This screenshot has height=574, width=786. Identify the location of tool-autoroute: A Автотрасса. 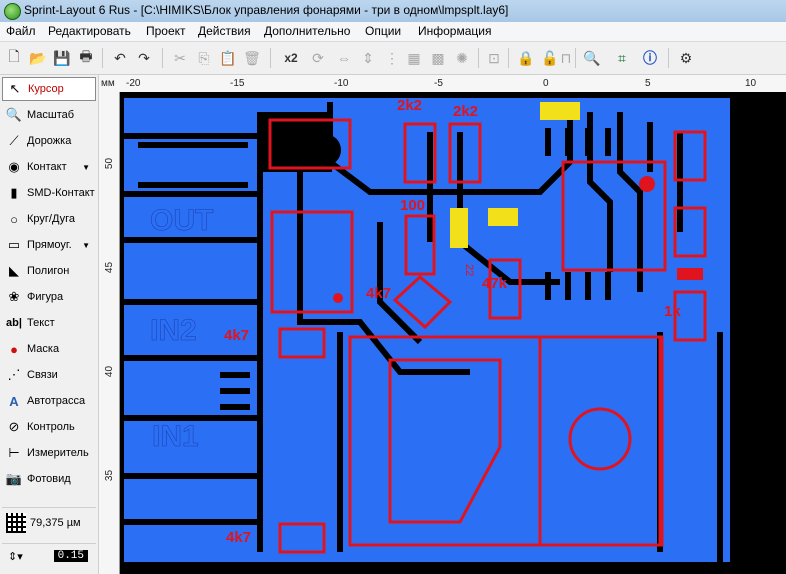
(49, 401).